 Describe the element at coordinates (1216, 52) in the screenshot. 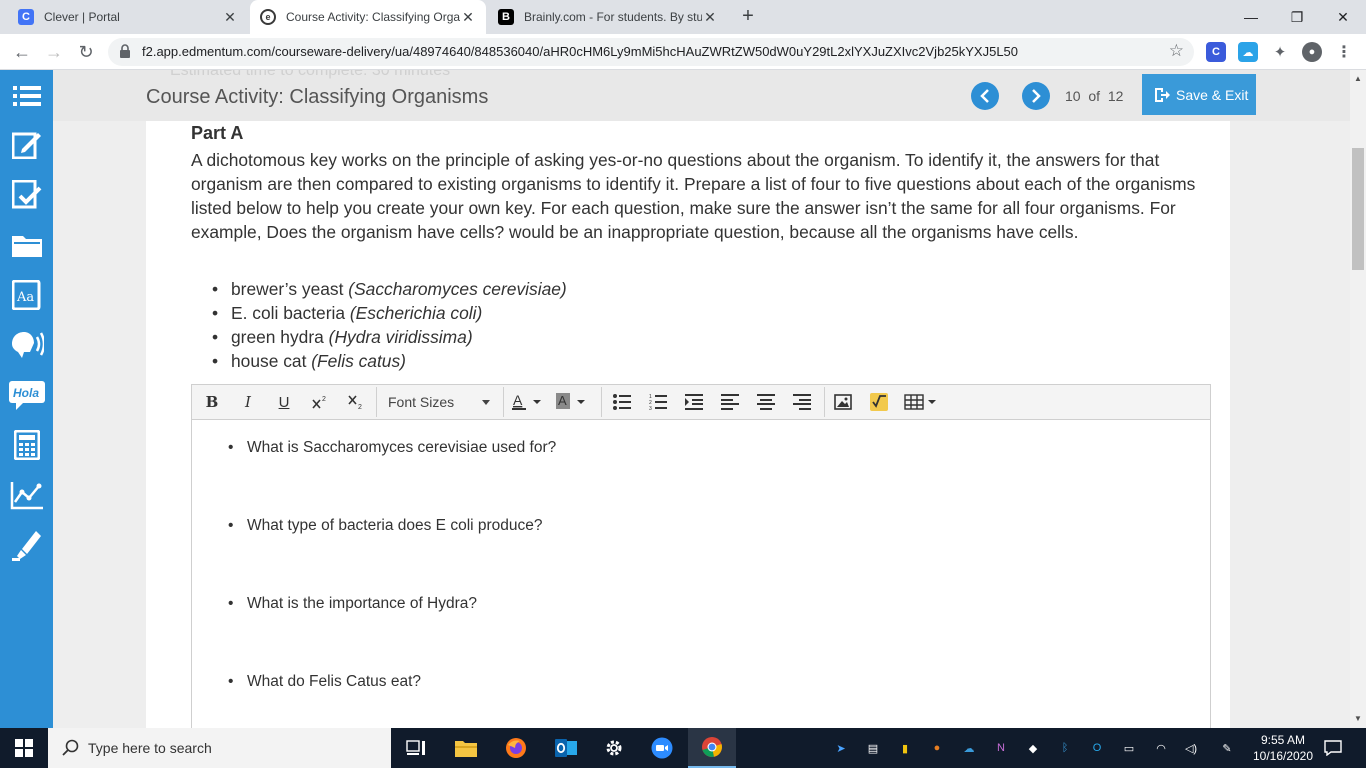

I see `clever-extension-icon: C` at that location.